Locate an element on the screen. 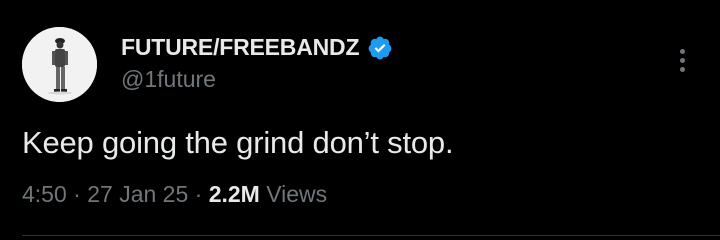 The height and width of the screenshot is (240, 720). divider is located at coordinates (371, 235).